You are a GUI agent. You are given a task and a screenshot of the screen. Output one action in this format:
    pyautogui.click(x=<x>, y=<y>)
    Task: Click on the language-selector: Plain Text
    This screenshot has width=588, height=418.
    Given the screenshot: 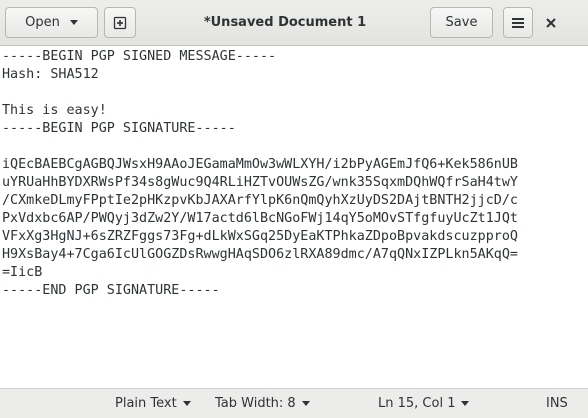 What is the action you would take?
    pyautogui.click(x=153, y=403)
    